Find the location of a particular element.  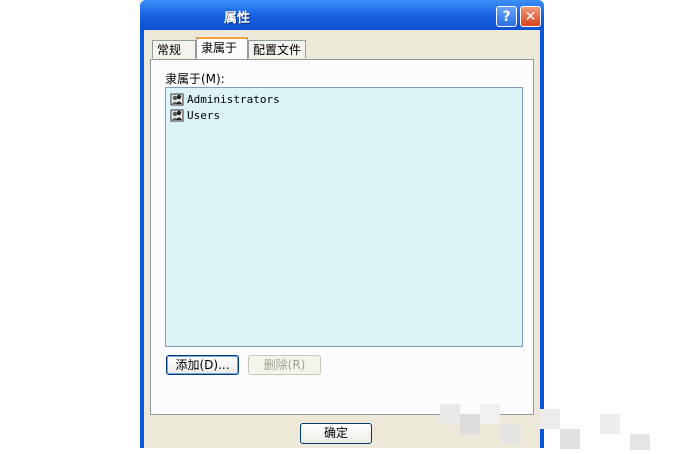

member-of-label: 隶属于(M): is located at coordinates (195, 79).